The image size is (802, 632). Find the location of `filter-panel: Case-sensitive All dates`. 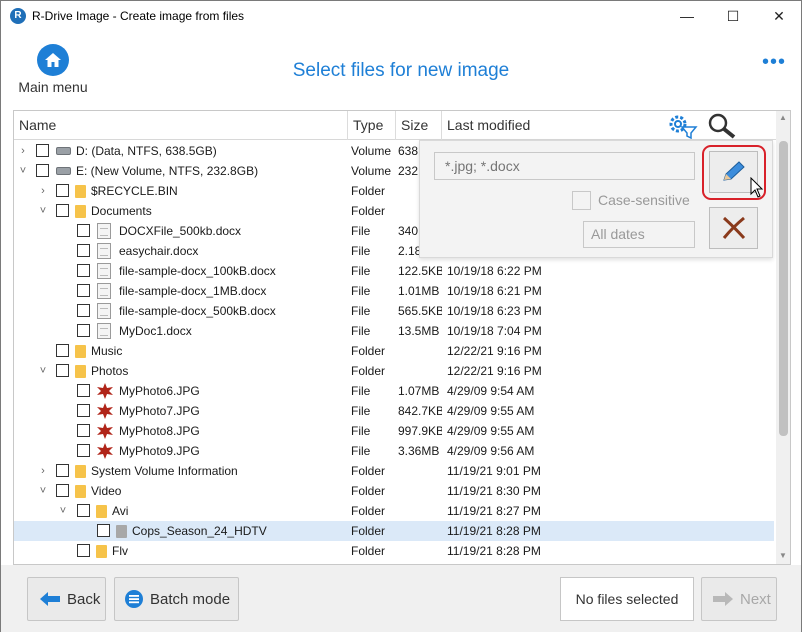

filter-panel: Case-sensitive All dates is located at coordinates (596, 199).